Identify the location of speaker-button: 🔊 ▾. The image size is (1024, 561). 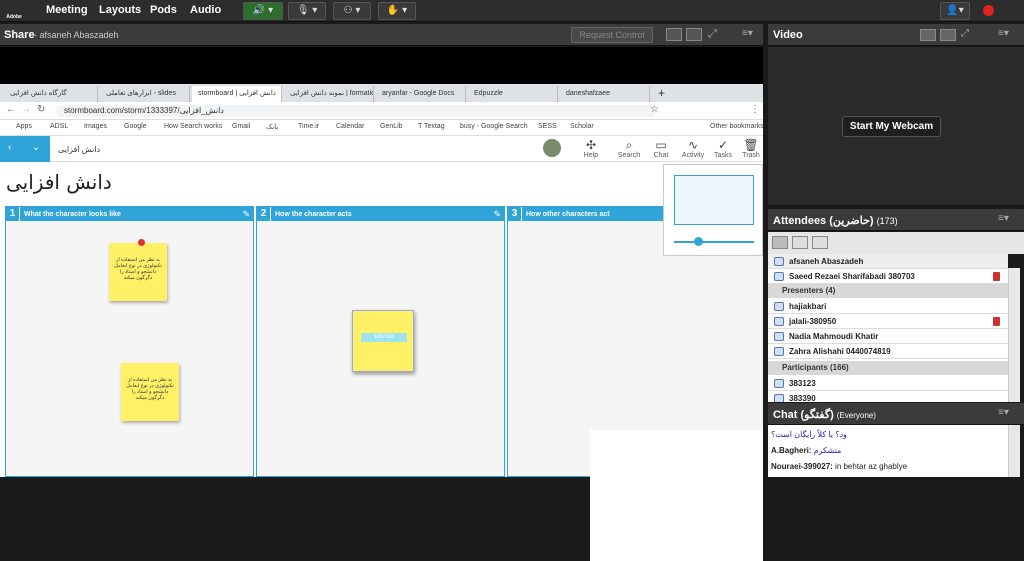
(263, 11).